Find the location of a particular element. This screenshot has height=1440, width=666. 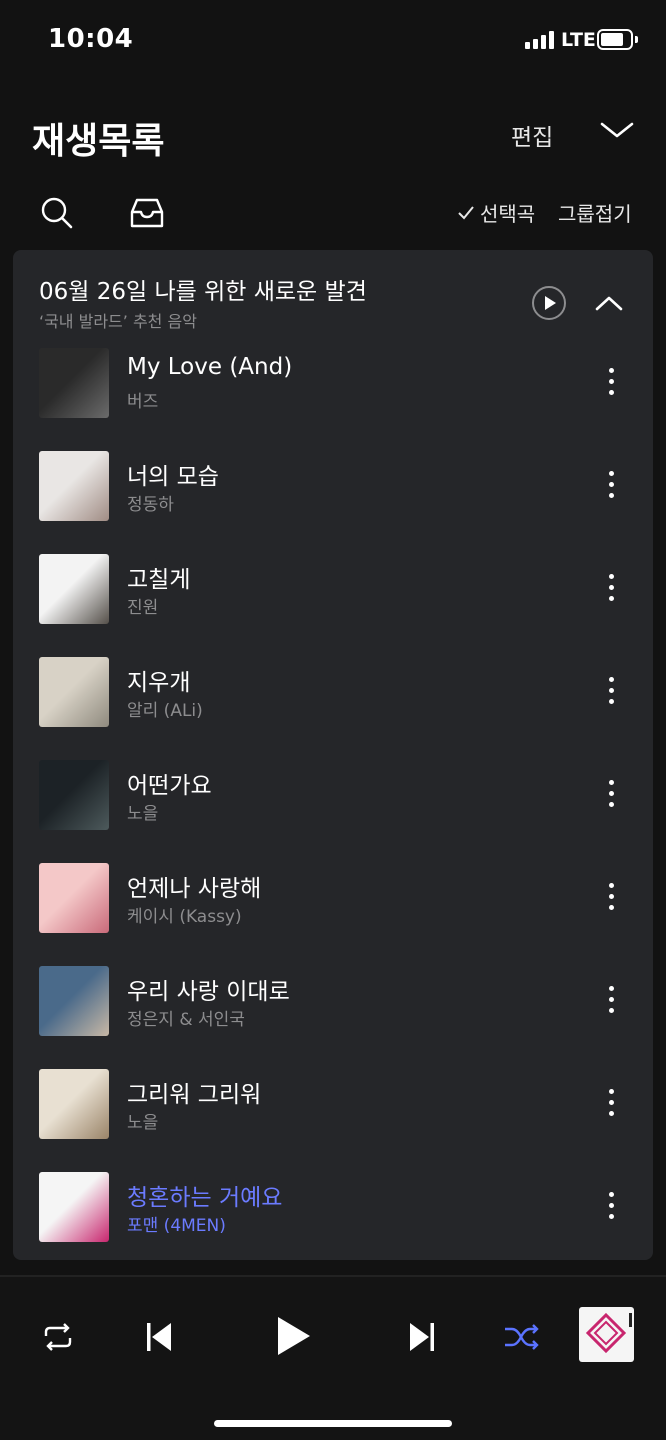

track-row: 언제나 사랑해케이시 (Kassy) is located at coordinates (333, 901).